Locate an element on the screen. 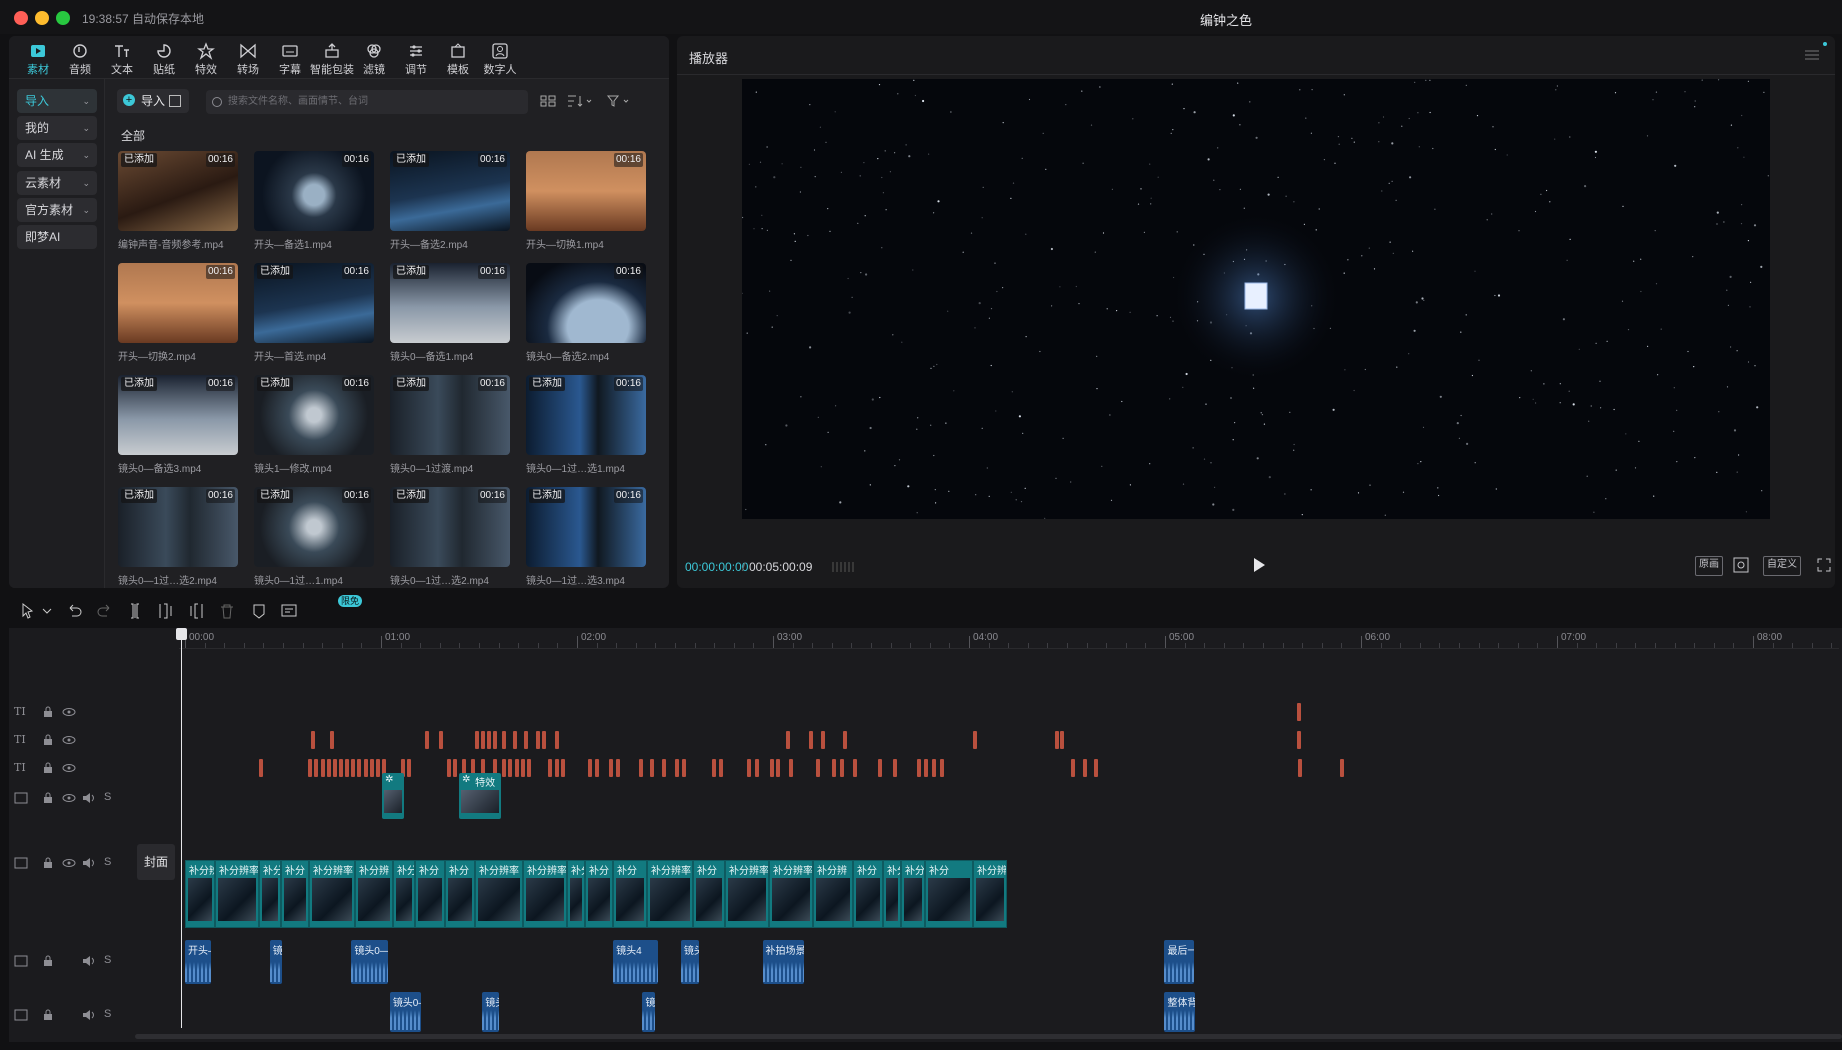 This screenshot has height=1050, width=1842. effect-clip: ✲ 特效 is located at coordinates (480, 796).